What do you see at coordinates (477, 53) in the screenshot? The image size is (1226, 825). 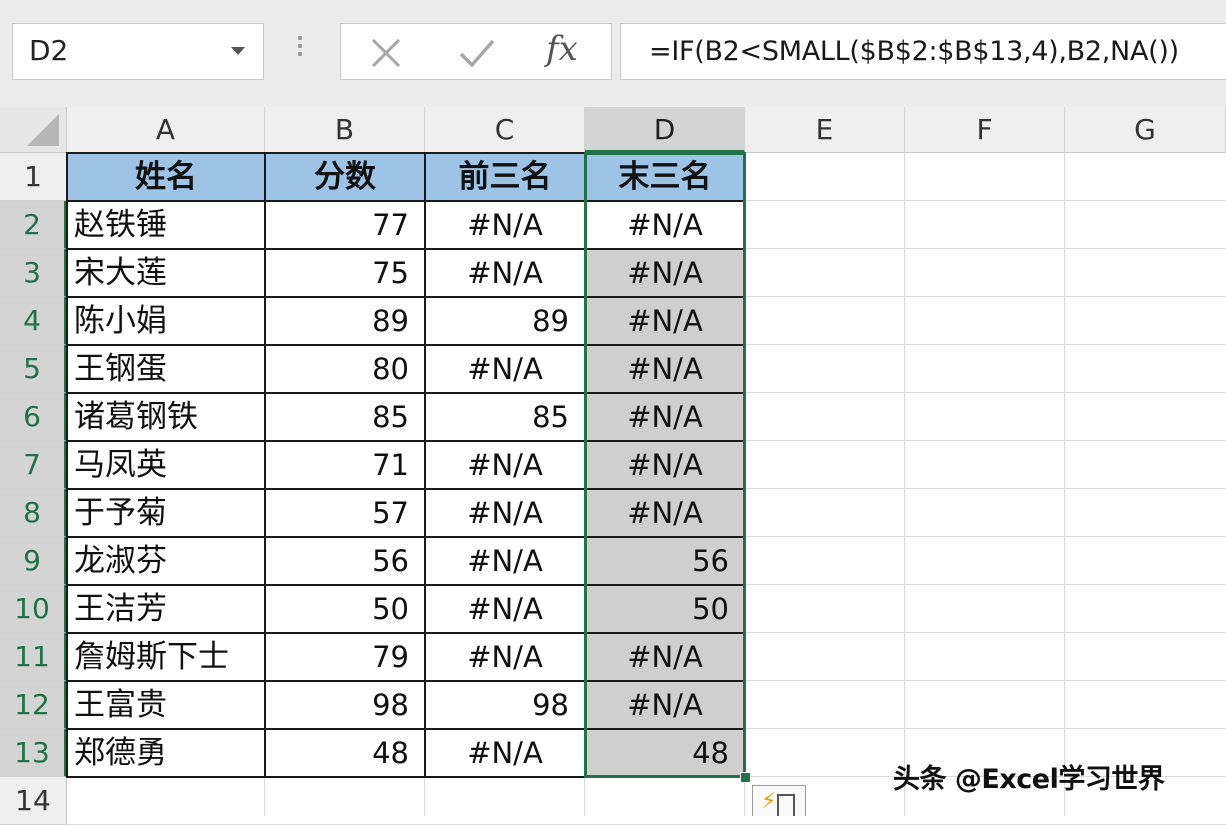 I see `check-icon` at bounding box center [477, 53].